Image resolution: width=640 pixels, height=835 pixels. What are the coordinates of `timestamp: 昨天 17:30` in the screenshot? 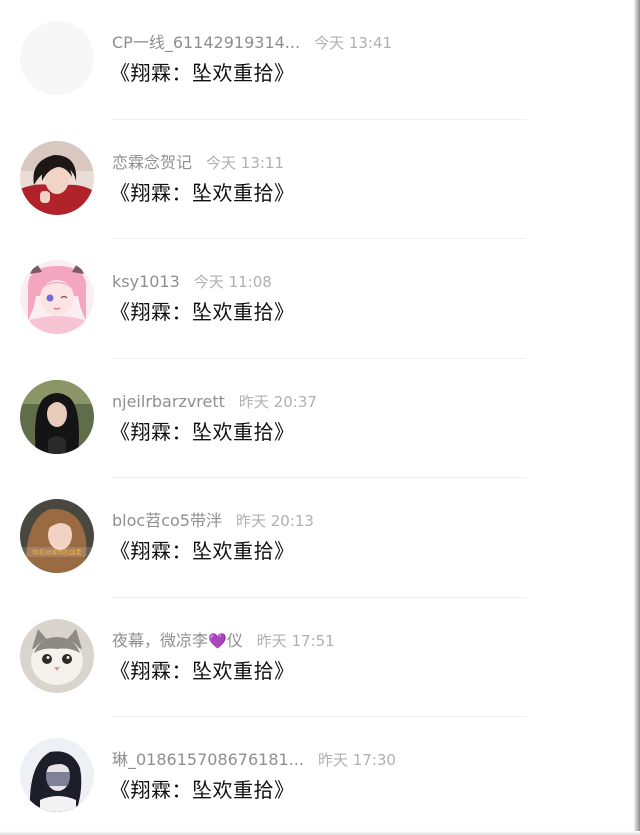 It's located at (356, 760).